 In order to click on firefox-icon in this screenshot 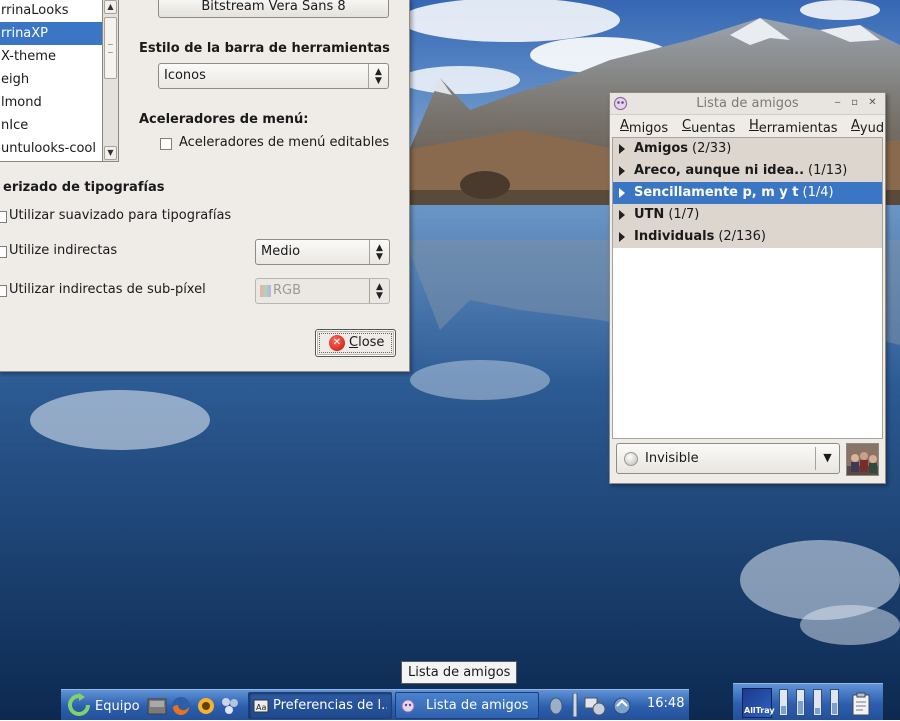, I will do `click(181, 705)`.